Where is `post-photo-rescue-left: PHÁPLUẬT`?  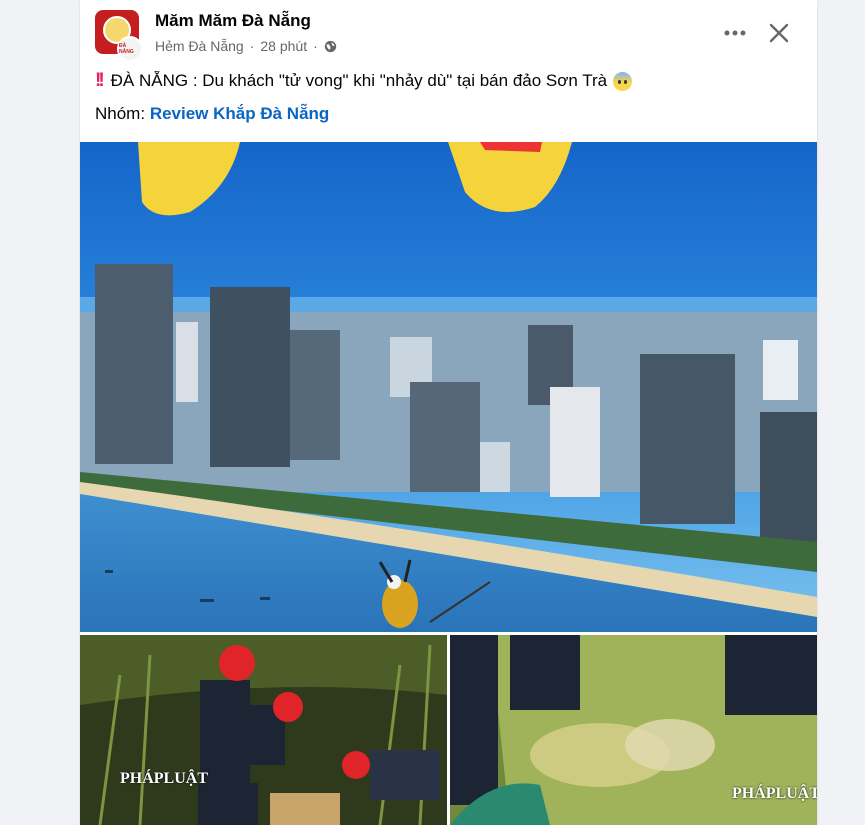 post-photo-rescue-left: PHÁPLUẬT is located at coordinates (263, 730).